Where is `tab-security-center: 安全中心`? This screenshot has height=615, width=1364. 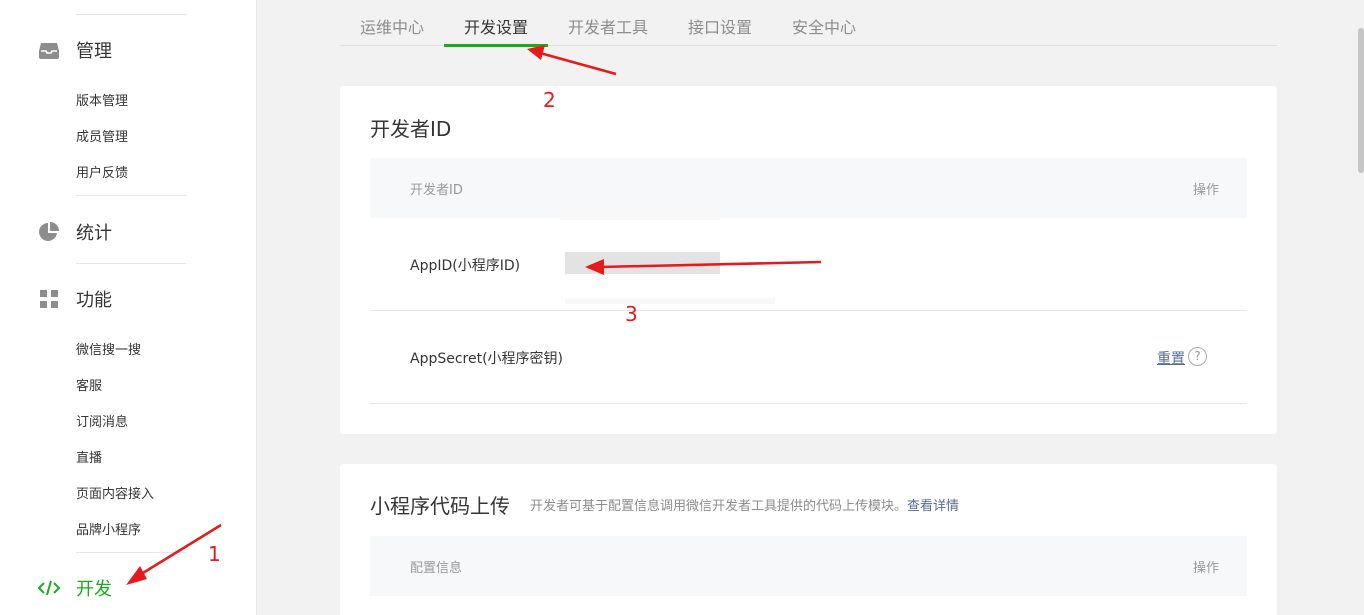
tab-security-center: 安全中心 is located at coordinates (824, 26).